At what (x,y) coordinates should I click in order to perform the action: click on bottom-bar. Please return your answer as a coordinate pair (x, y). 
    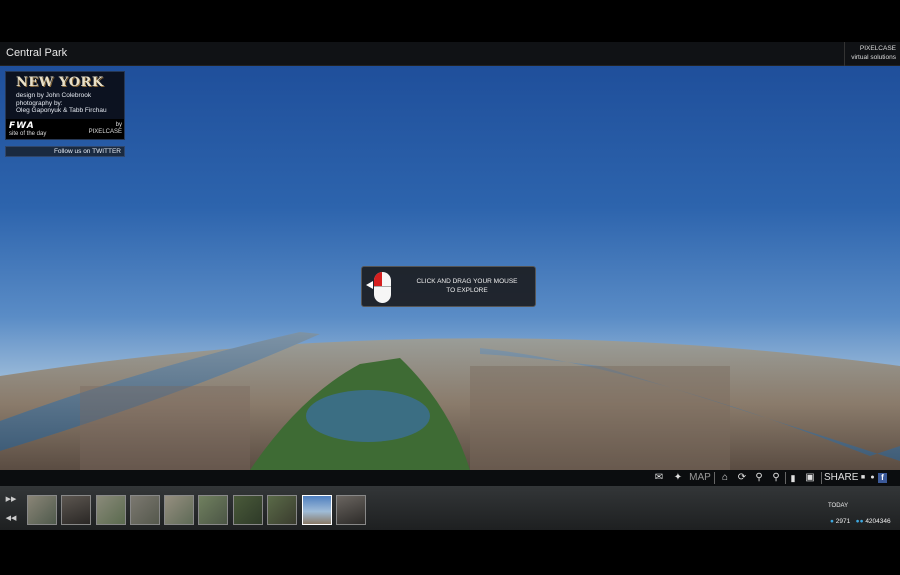
    Looking at the image, I should click on (450, 552).